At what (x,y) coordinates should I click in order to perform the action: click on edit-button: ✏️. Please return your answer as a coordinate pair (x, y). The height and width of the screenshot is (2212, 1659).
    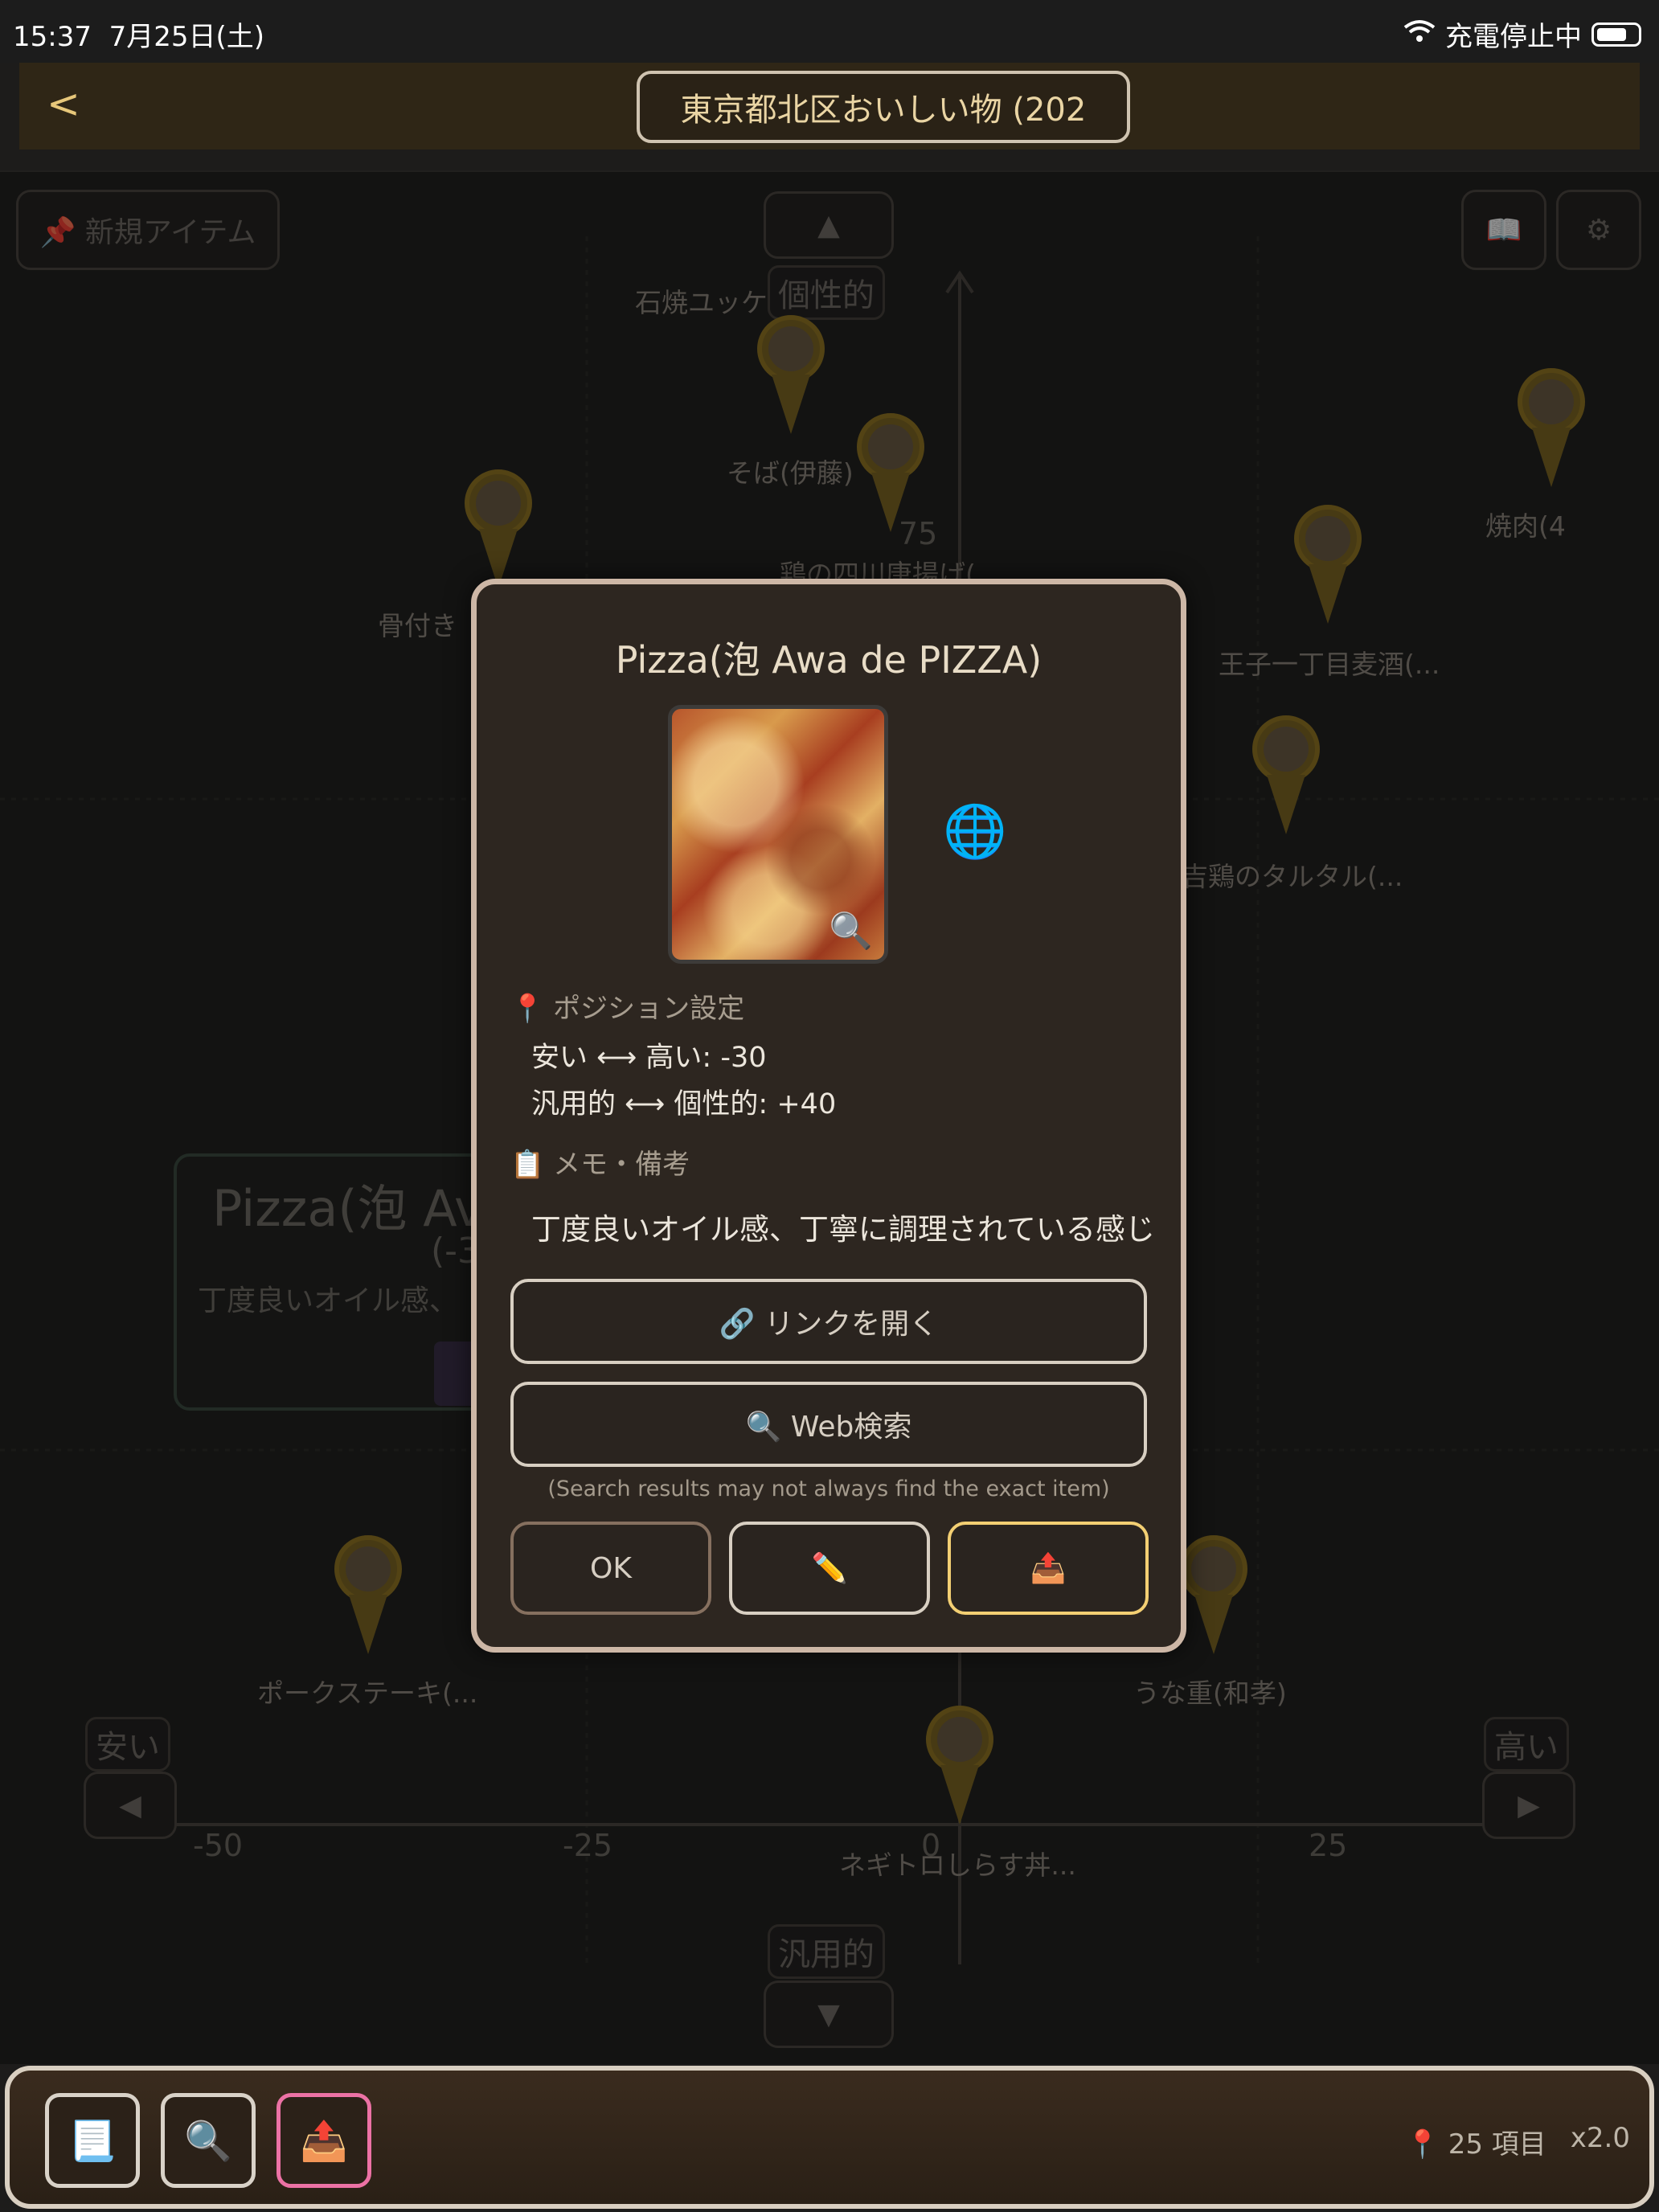
    Looking at the image, I should click on (829, 1568).